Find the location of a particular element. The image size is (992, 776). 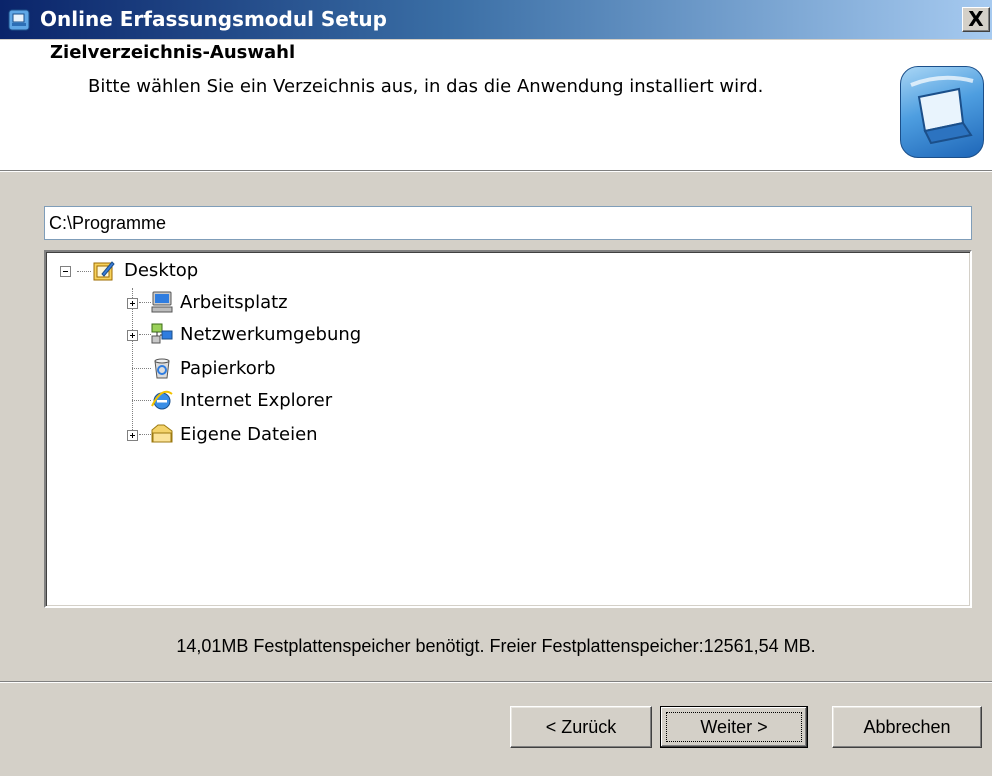

collapse-icon is located at coordinates (65, 271).